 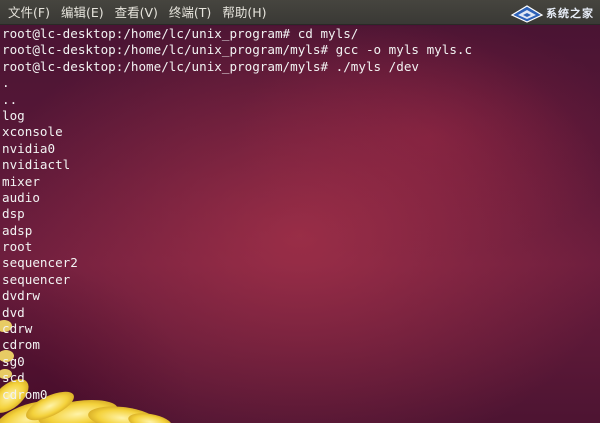 What do you see at coordinates (32, 132) in the screenshot?
I see `terminal-line: xconsole` at bounding box center [32, 132].